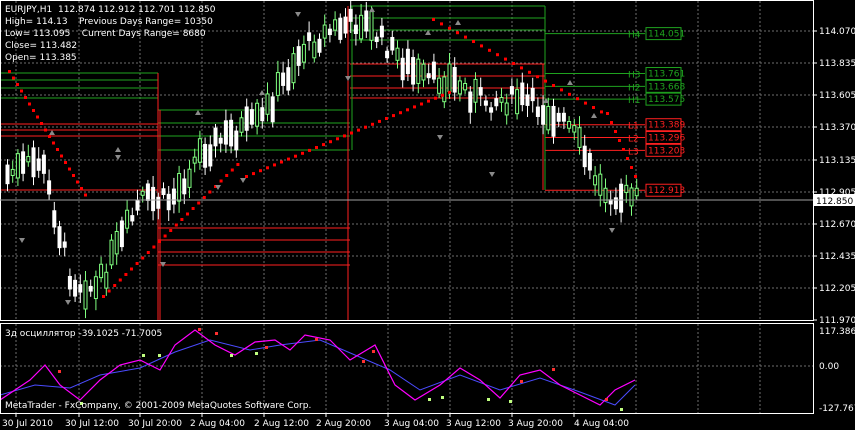  I want to click on level-value: 112.913, so click(666, 191).